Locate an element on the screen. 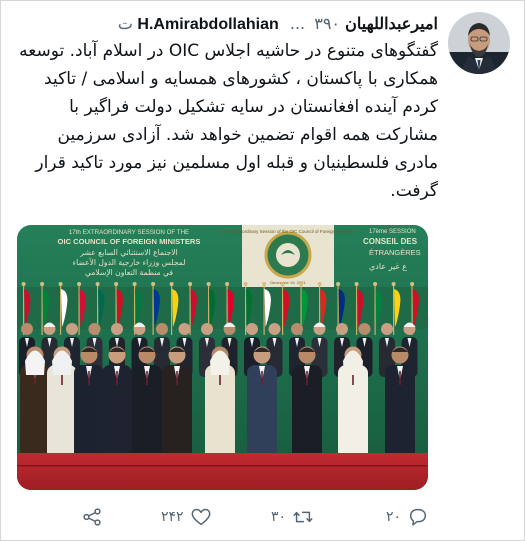 This screenshot has width=525, height=541. banner-right-arabic: ع غير عادي is located at coordinates (388, 266).